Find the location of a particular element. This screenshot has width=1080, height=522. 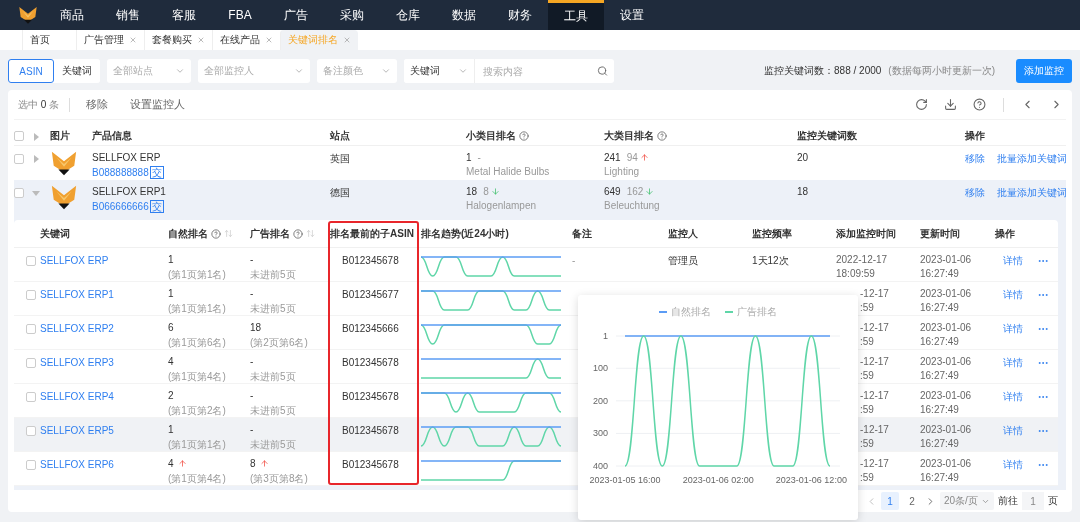

rank-detail: (第2页第6名) is located at coordinates (279, 343).